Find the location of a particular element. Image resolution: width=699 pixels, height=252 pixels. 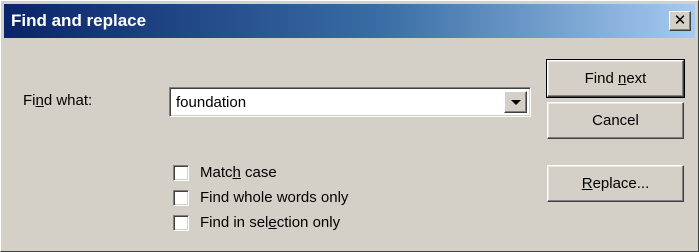

find-next-button: Find next is located at coordinates (615, 78).